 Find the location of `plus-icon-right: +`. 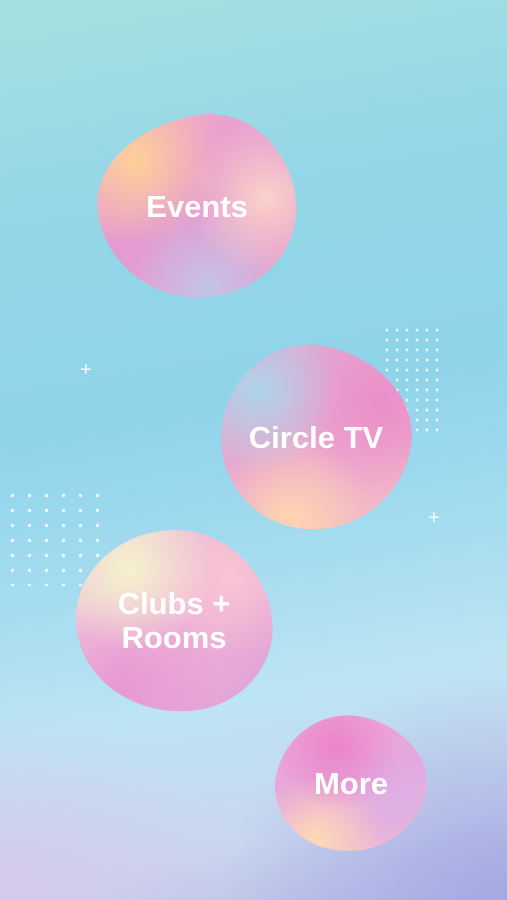

plus-icon-right: + is located at coordinates (434, 518).